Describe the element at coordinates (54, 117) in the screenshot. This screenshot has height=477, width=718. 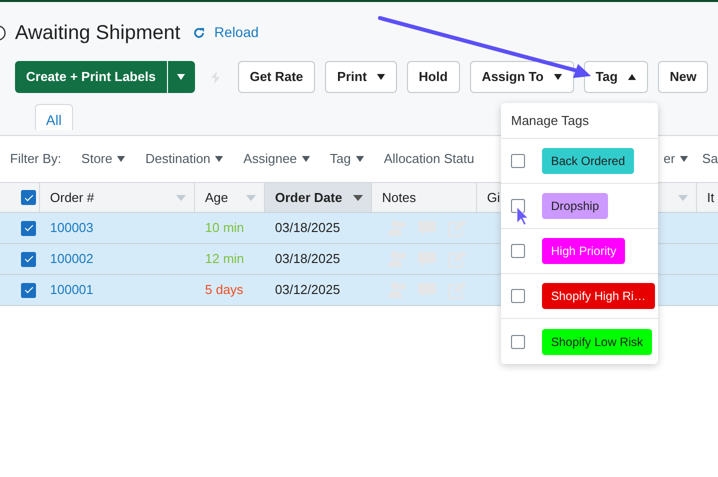
I see `tab: All` at that location.